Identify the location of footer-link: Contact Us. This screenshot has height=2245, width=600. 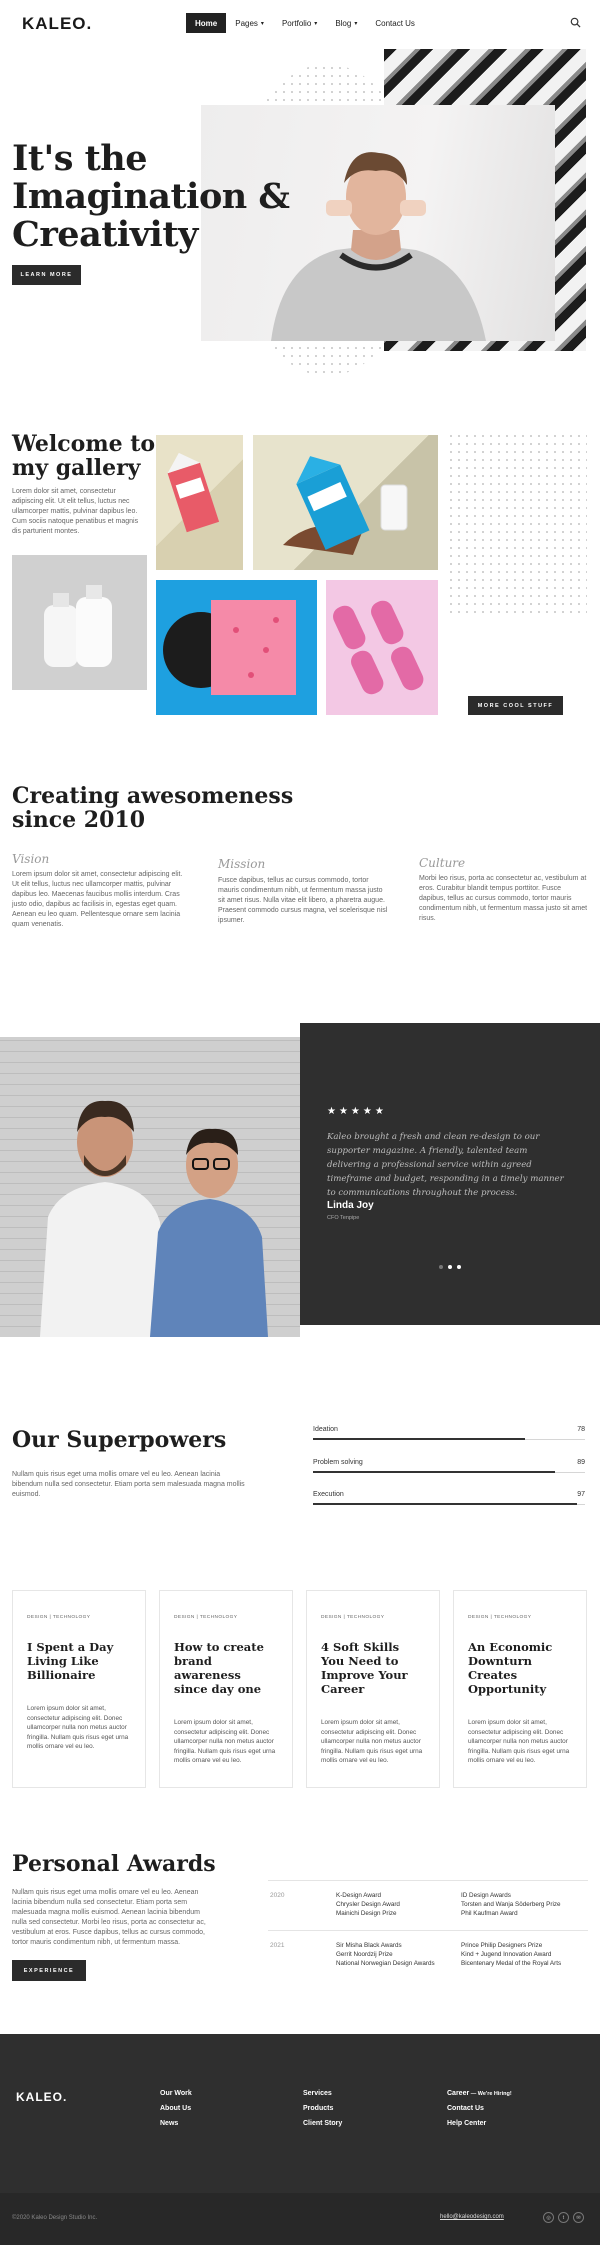
(479, 2108).